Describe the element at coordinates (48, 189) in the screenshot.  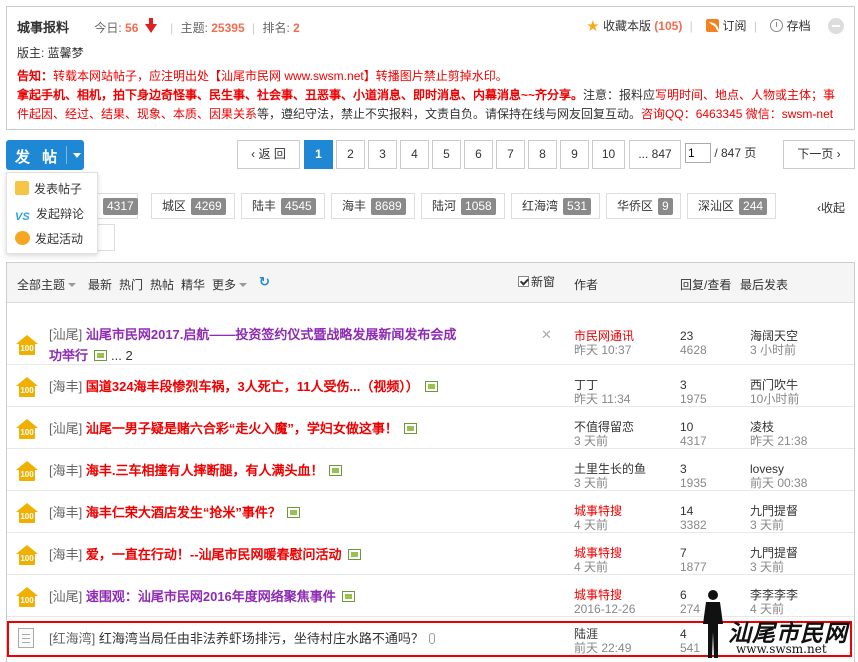
I see `menu-item-new-post: 发表帖子` at that location.